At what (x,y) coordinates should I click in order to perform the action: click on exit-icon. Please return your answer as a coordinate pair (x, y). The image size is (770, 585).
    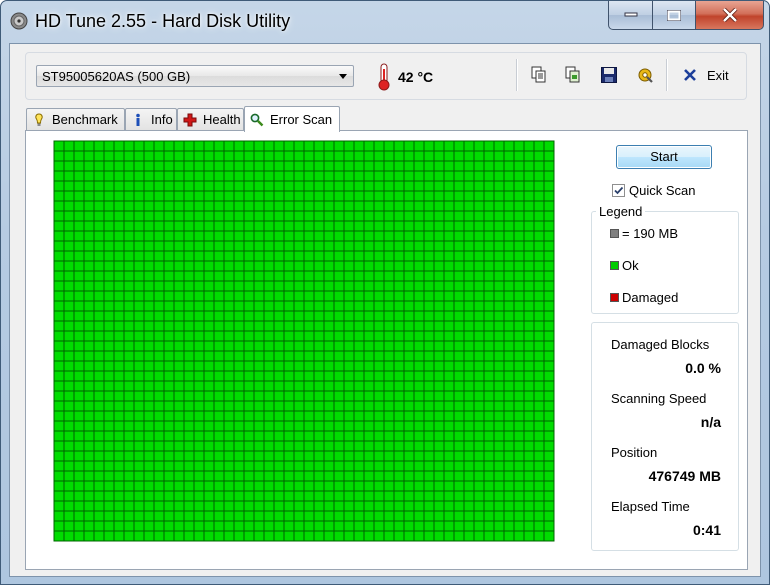
    Looking at the image, I should click on (690, 75).